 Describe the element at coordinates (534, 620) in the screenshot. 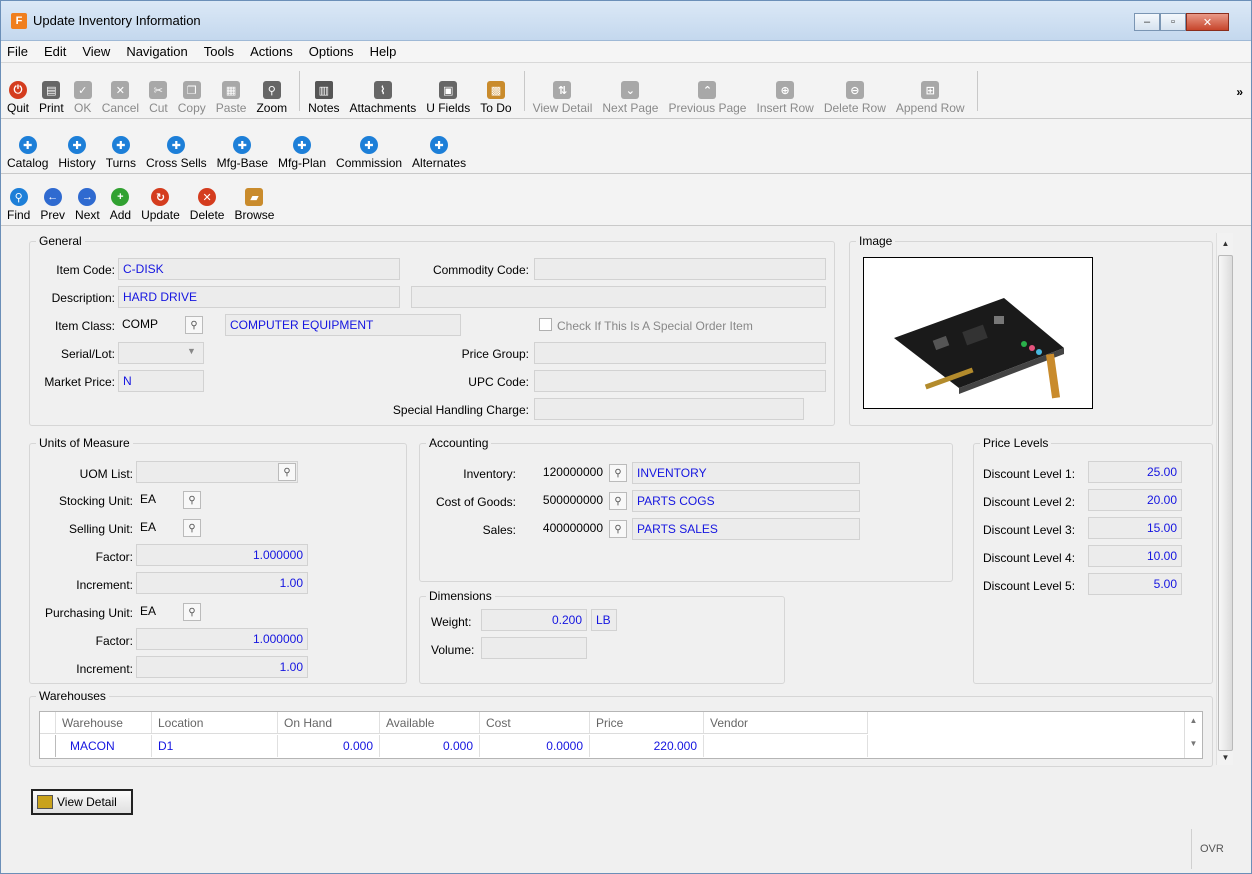

I see `weight-field: 0.200` at that location.